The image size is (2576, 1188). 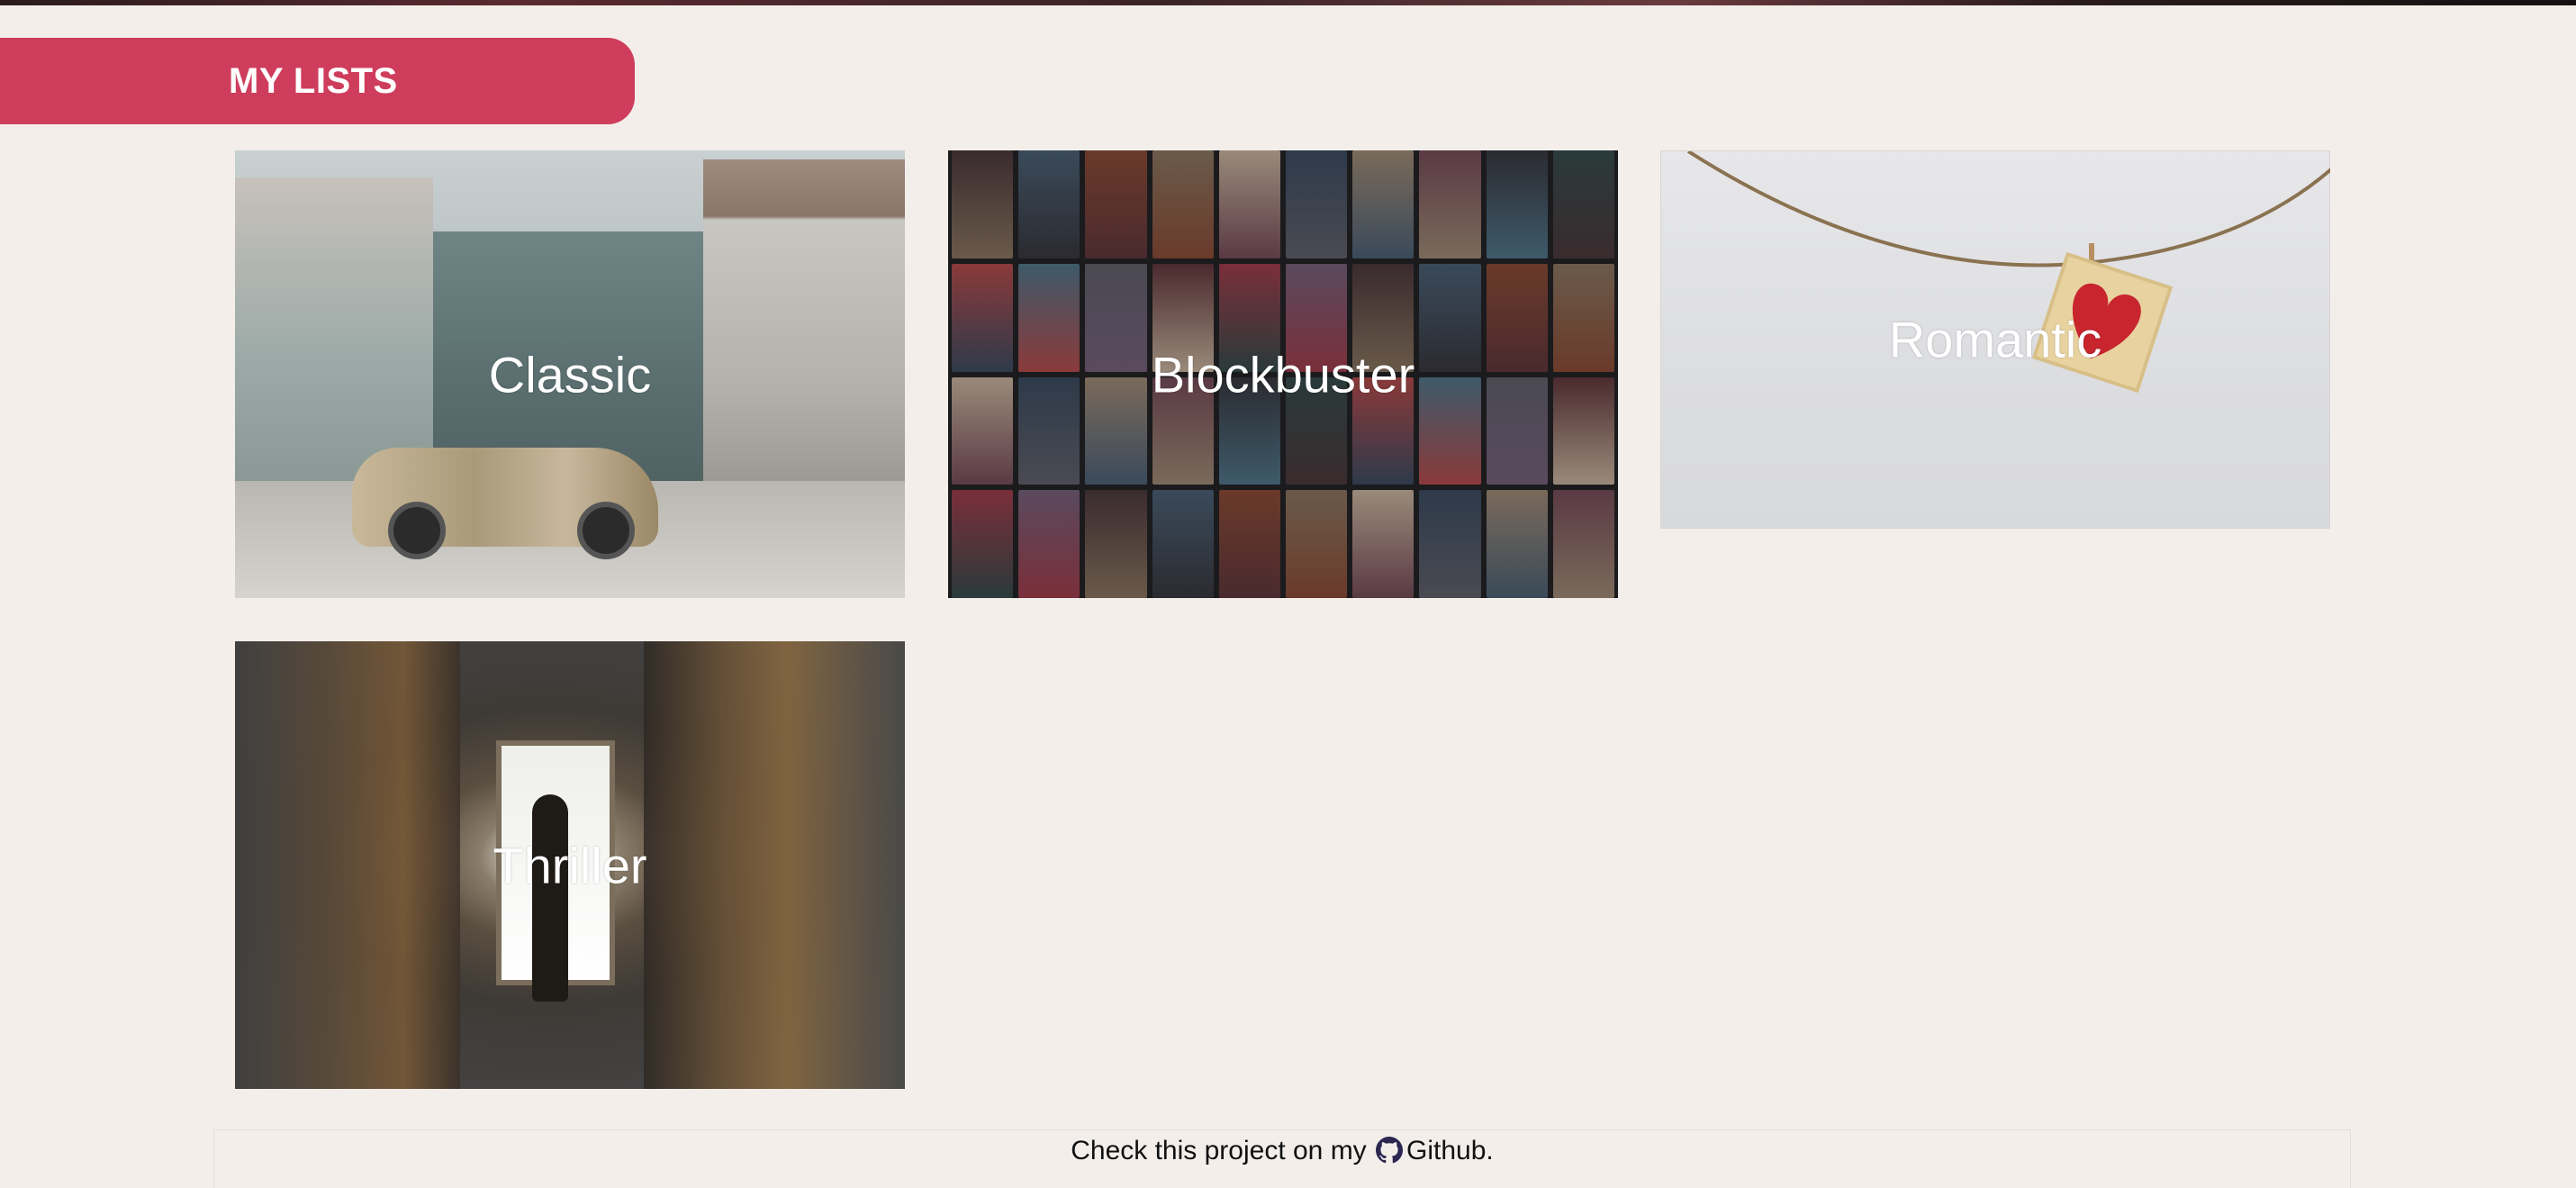 I want to click on github-link: Github, so click(x=1430, y=1151).